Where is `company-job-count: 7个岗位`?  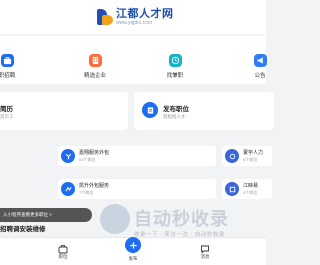
company-job-count: 7个岗位 is located at coordinates (86, 192).